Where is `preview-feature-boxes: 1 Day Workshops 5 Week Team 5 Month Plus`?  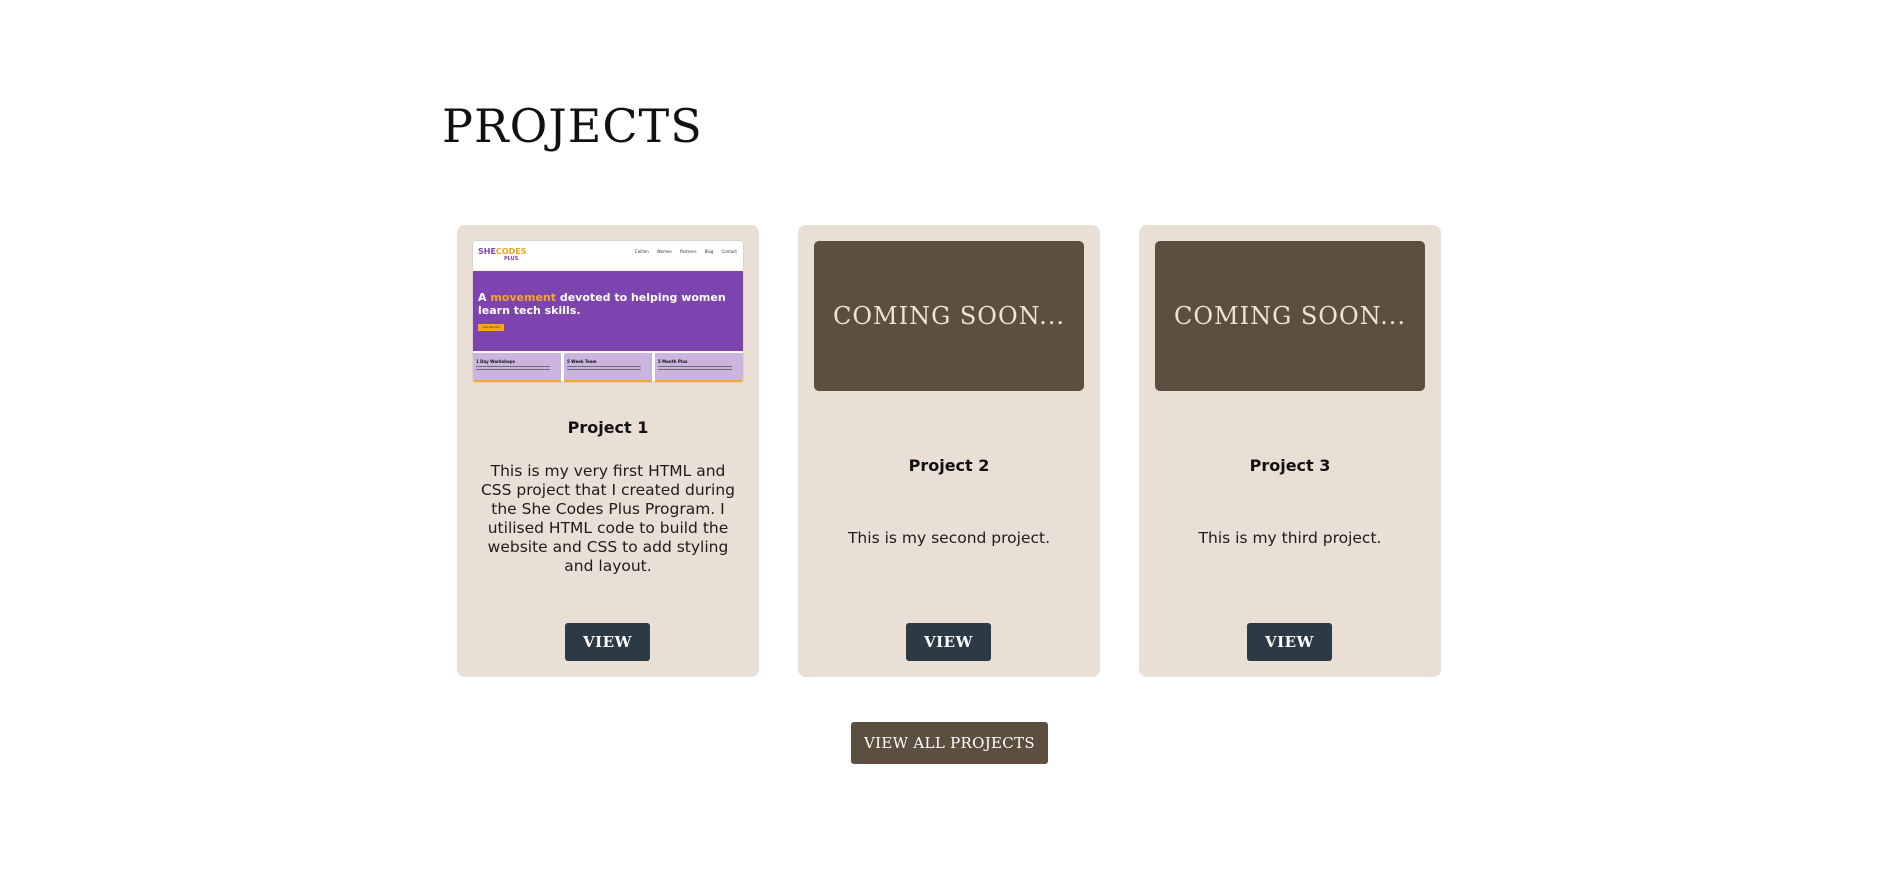
preview-feature-boxes: 1 Day Workshops 5 Week Team 5 Month Plus is located at coordinates (608, 367).